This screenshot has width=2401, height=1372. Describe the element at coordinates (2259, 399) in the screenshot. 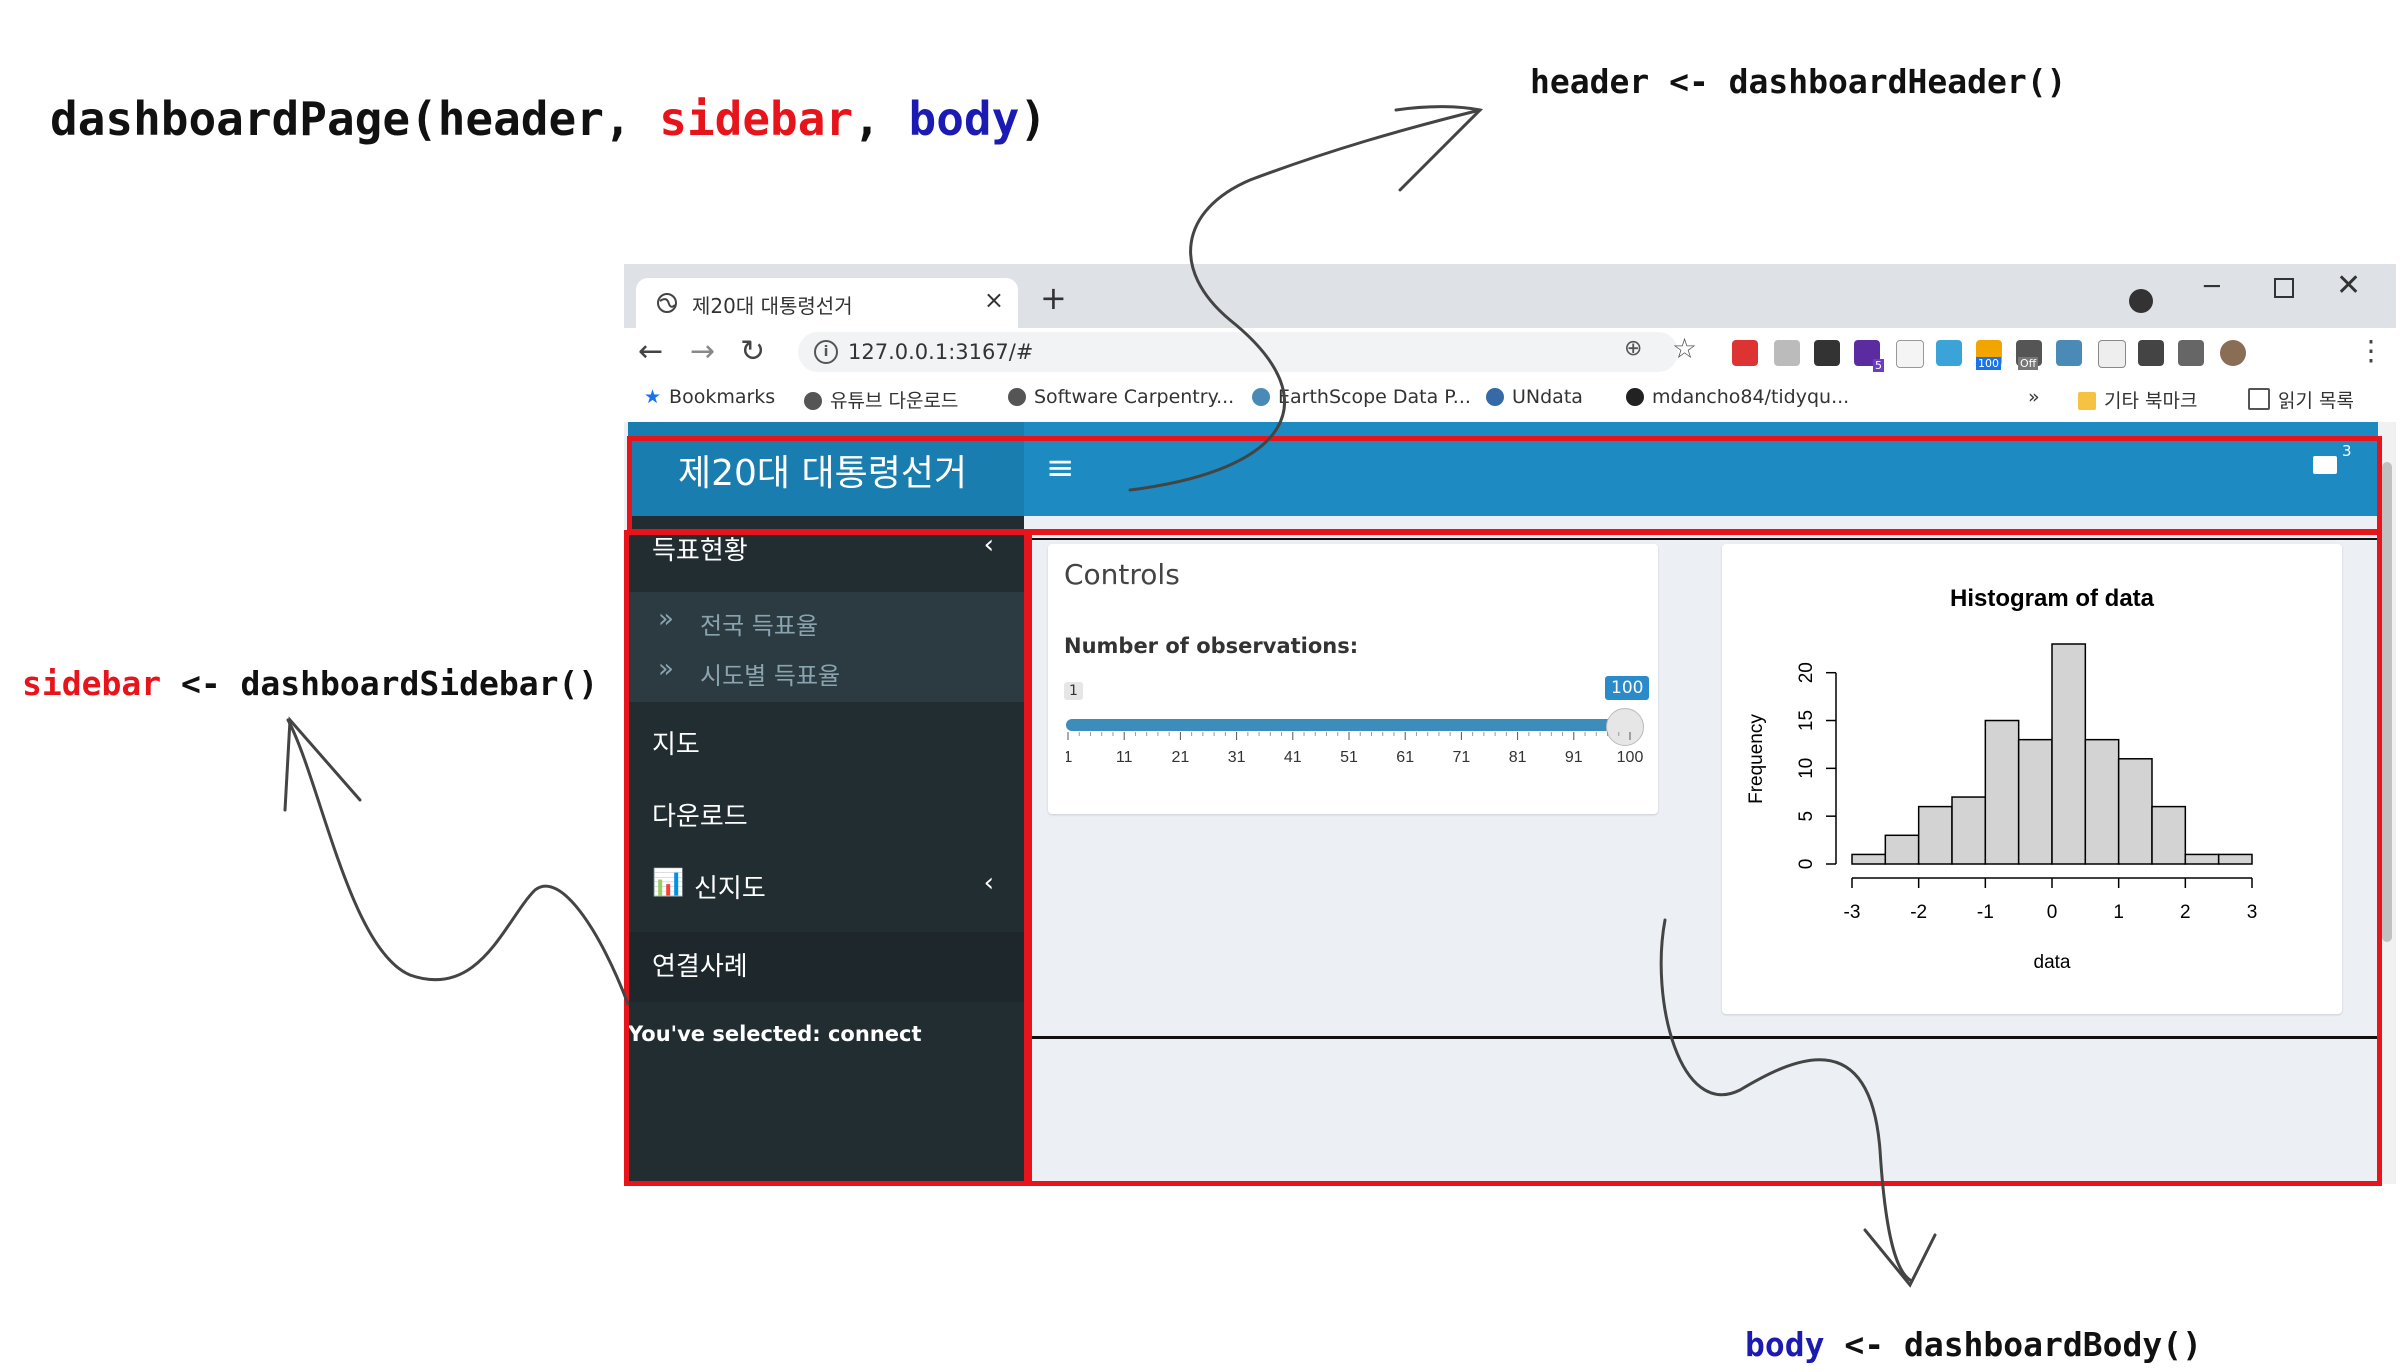

I see `reading-list-icon` at that location.